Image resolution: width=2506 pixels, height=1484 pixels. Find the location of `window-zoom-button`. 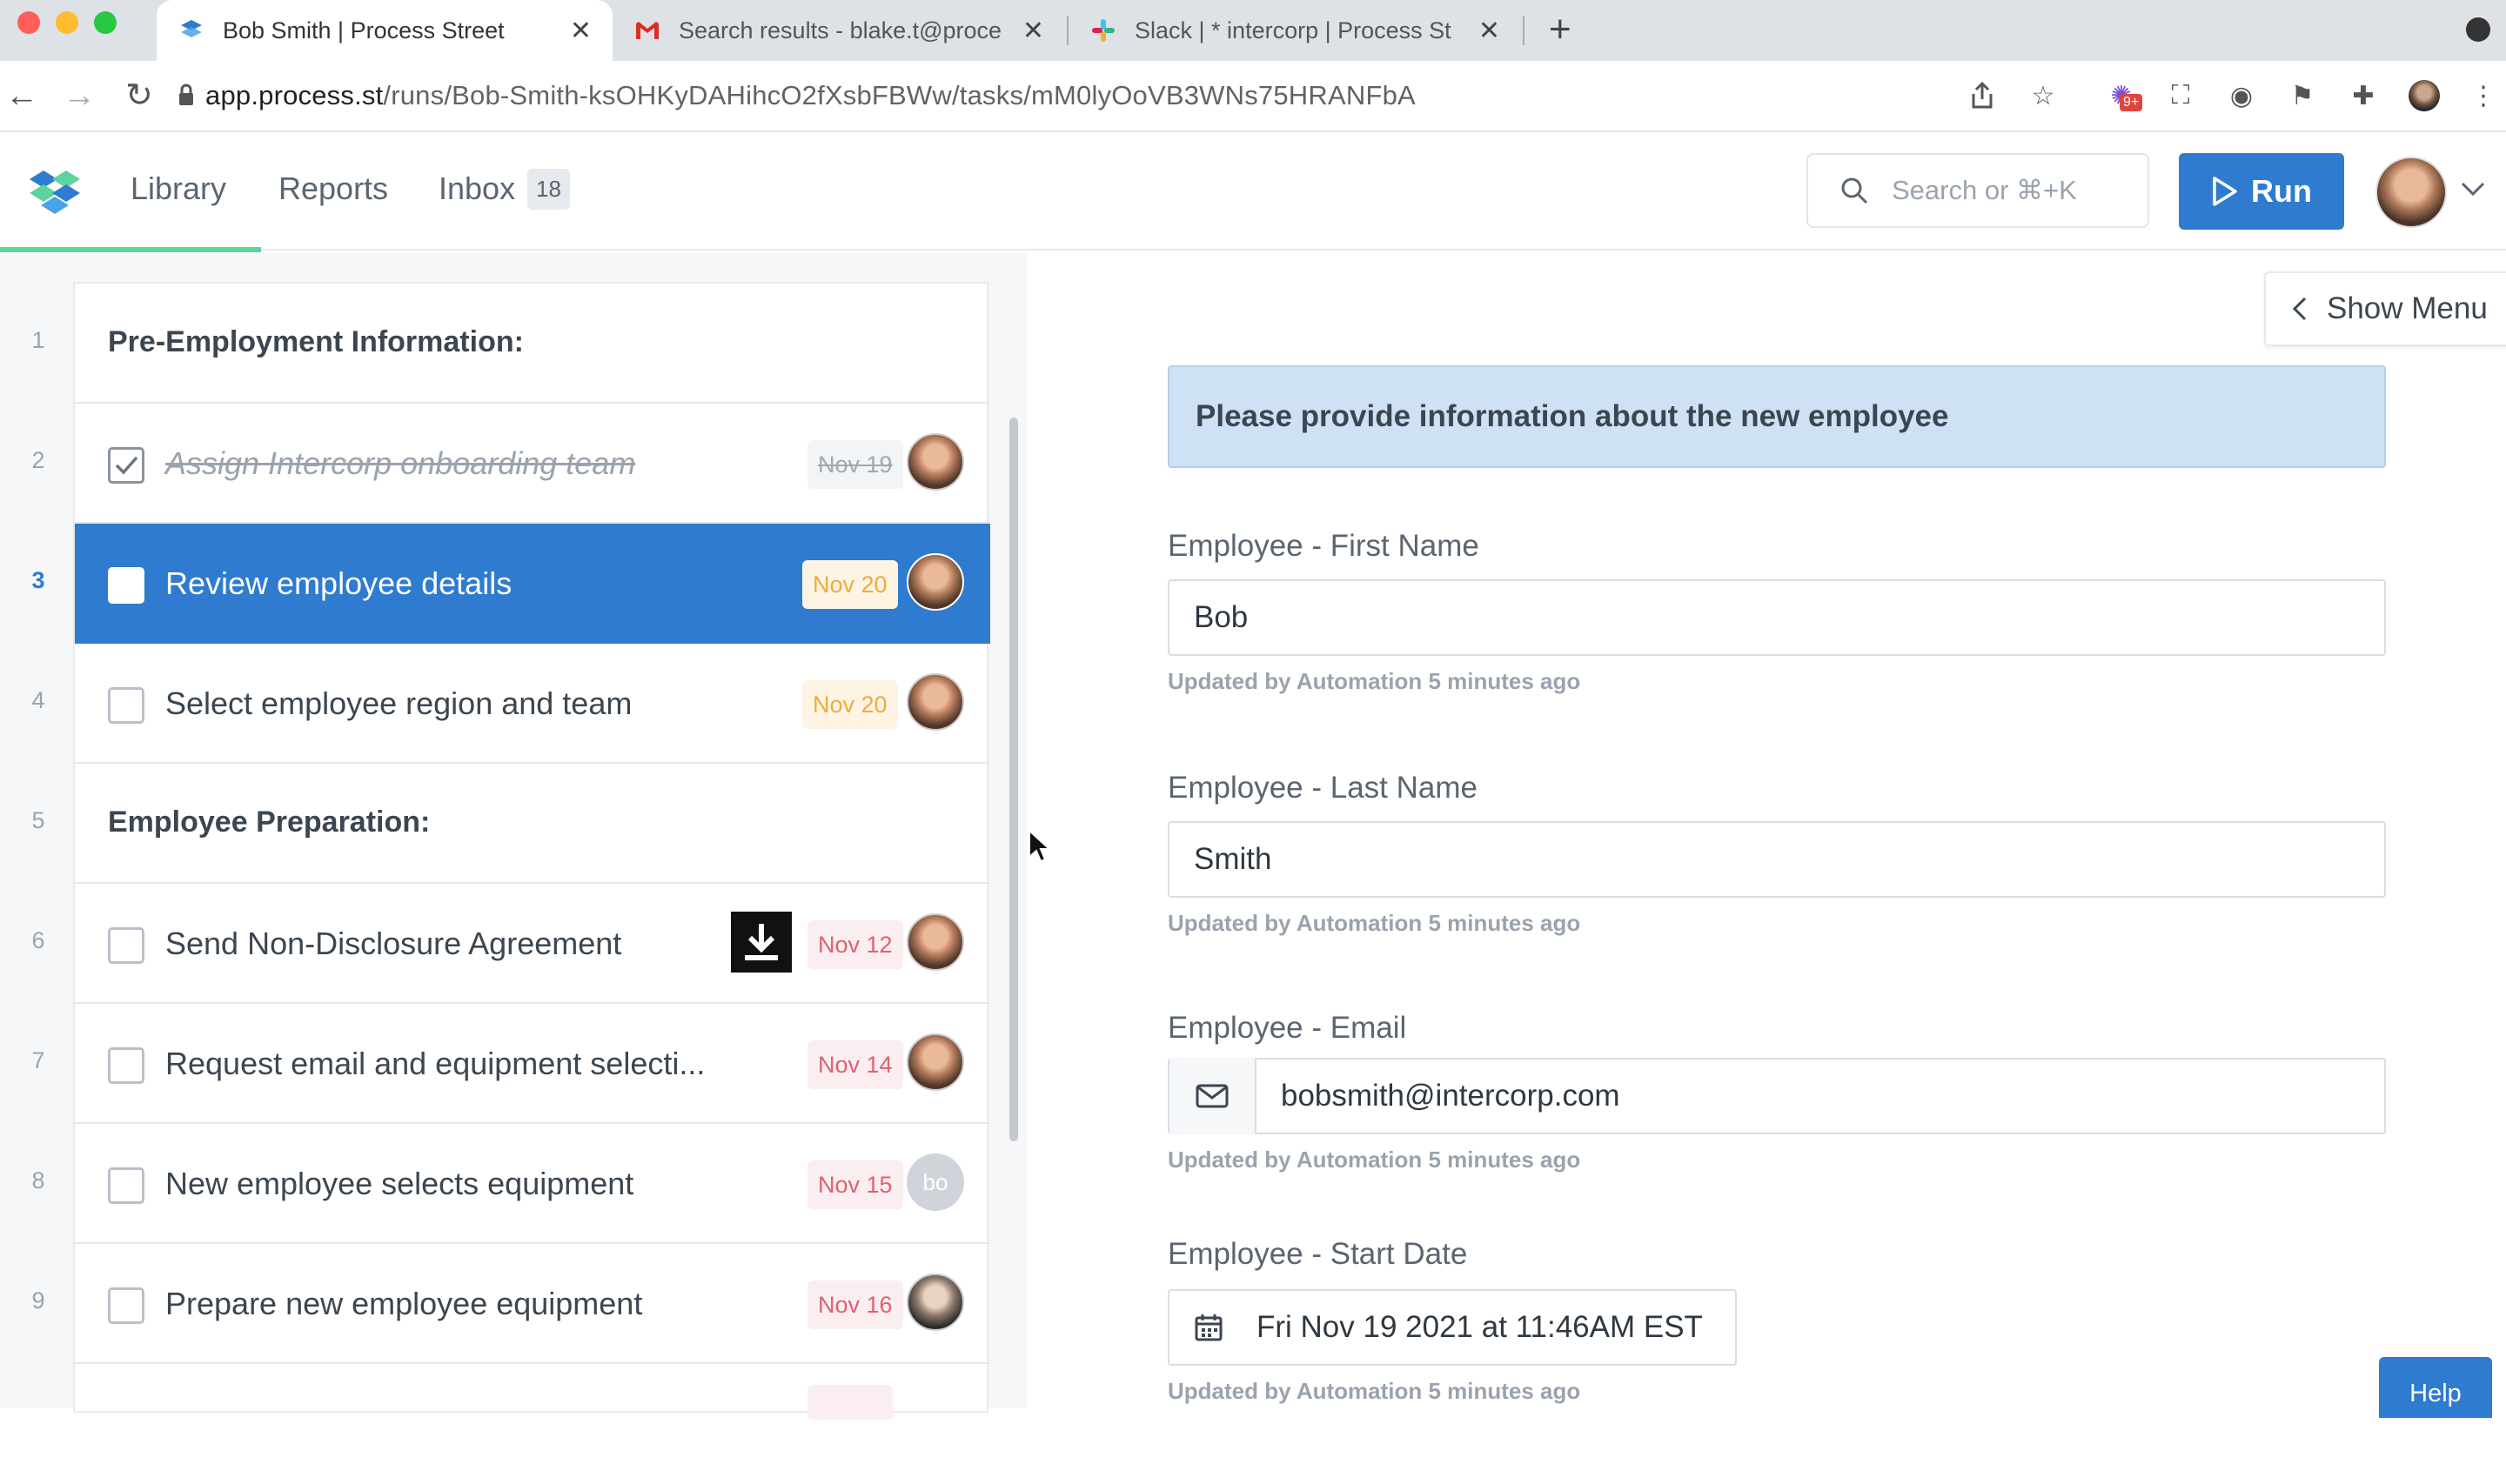

window-zoom-button is located at coordinates (105, 22).